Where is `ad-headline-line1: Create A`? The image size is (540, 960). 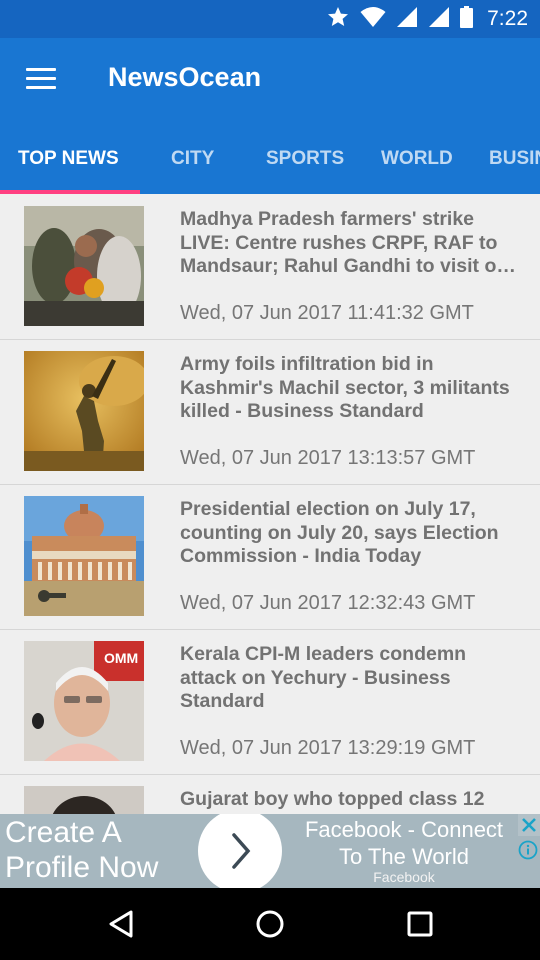
ad-headline-line1: Create A is located at coordinates (63, 832).